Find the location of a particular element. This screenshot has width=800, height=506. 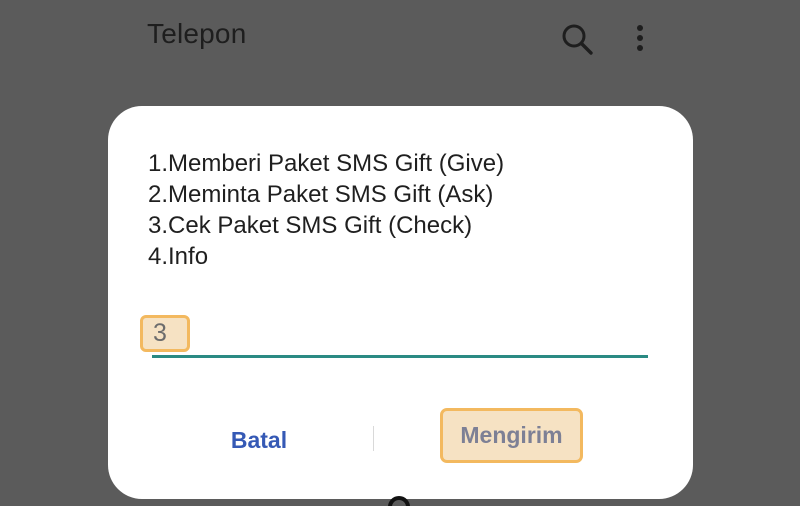

menu-line: 3.Cek Paket SMS Gift (Check) is located at coordinates (310, 225).